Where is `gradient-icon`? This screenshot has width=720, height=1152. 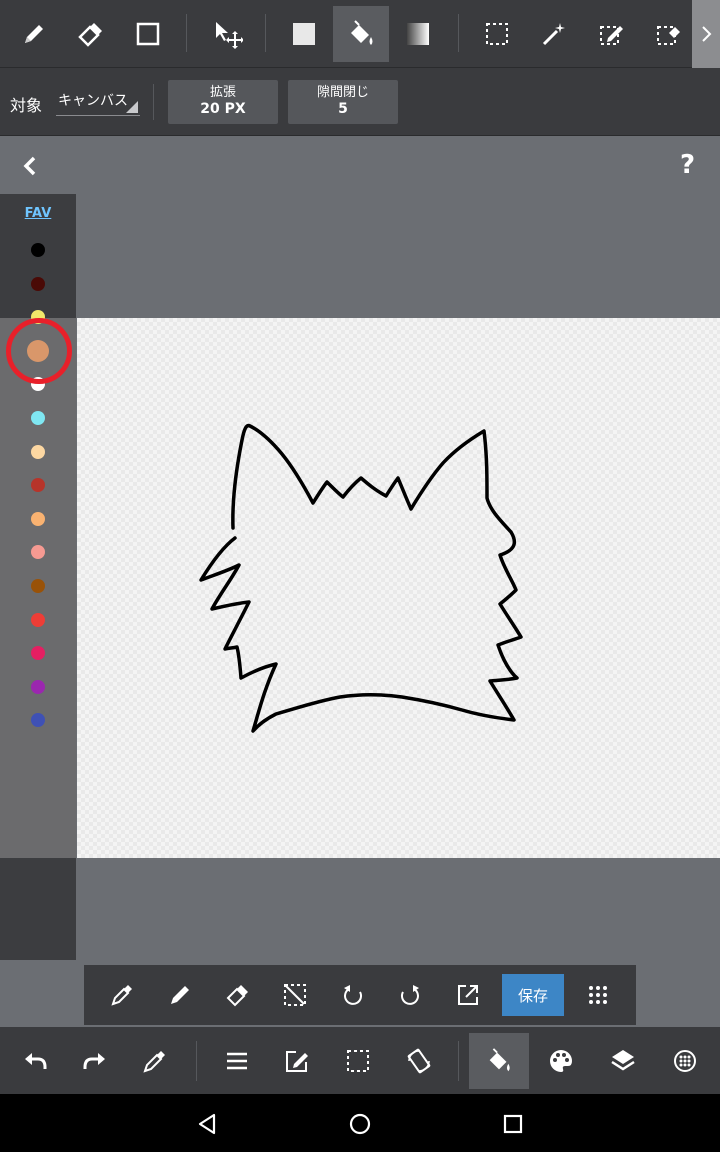 gradient-icon is located at coordinates (418, 34).